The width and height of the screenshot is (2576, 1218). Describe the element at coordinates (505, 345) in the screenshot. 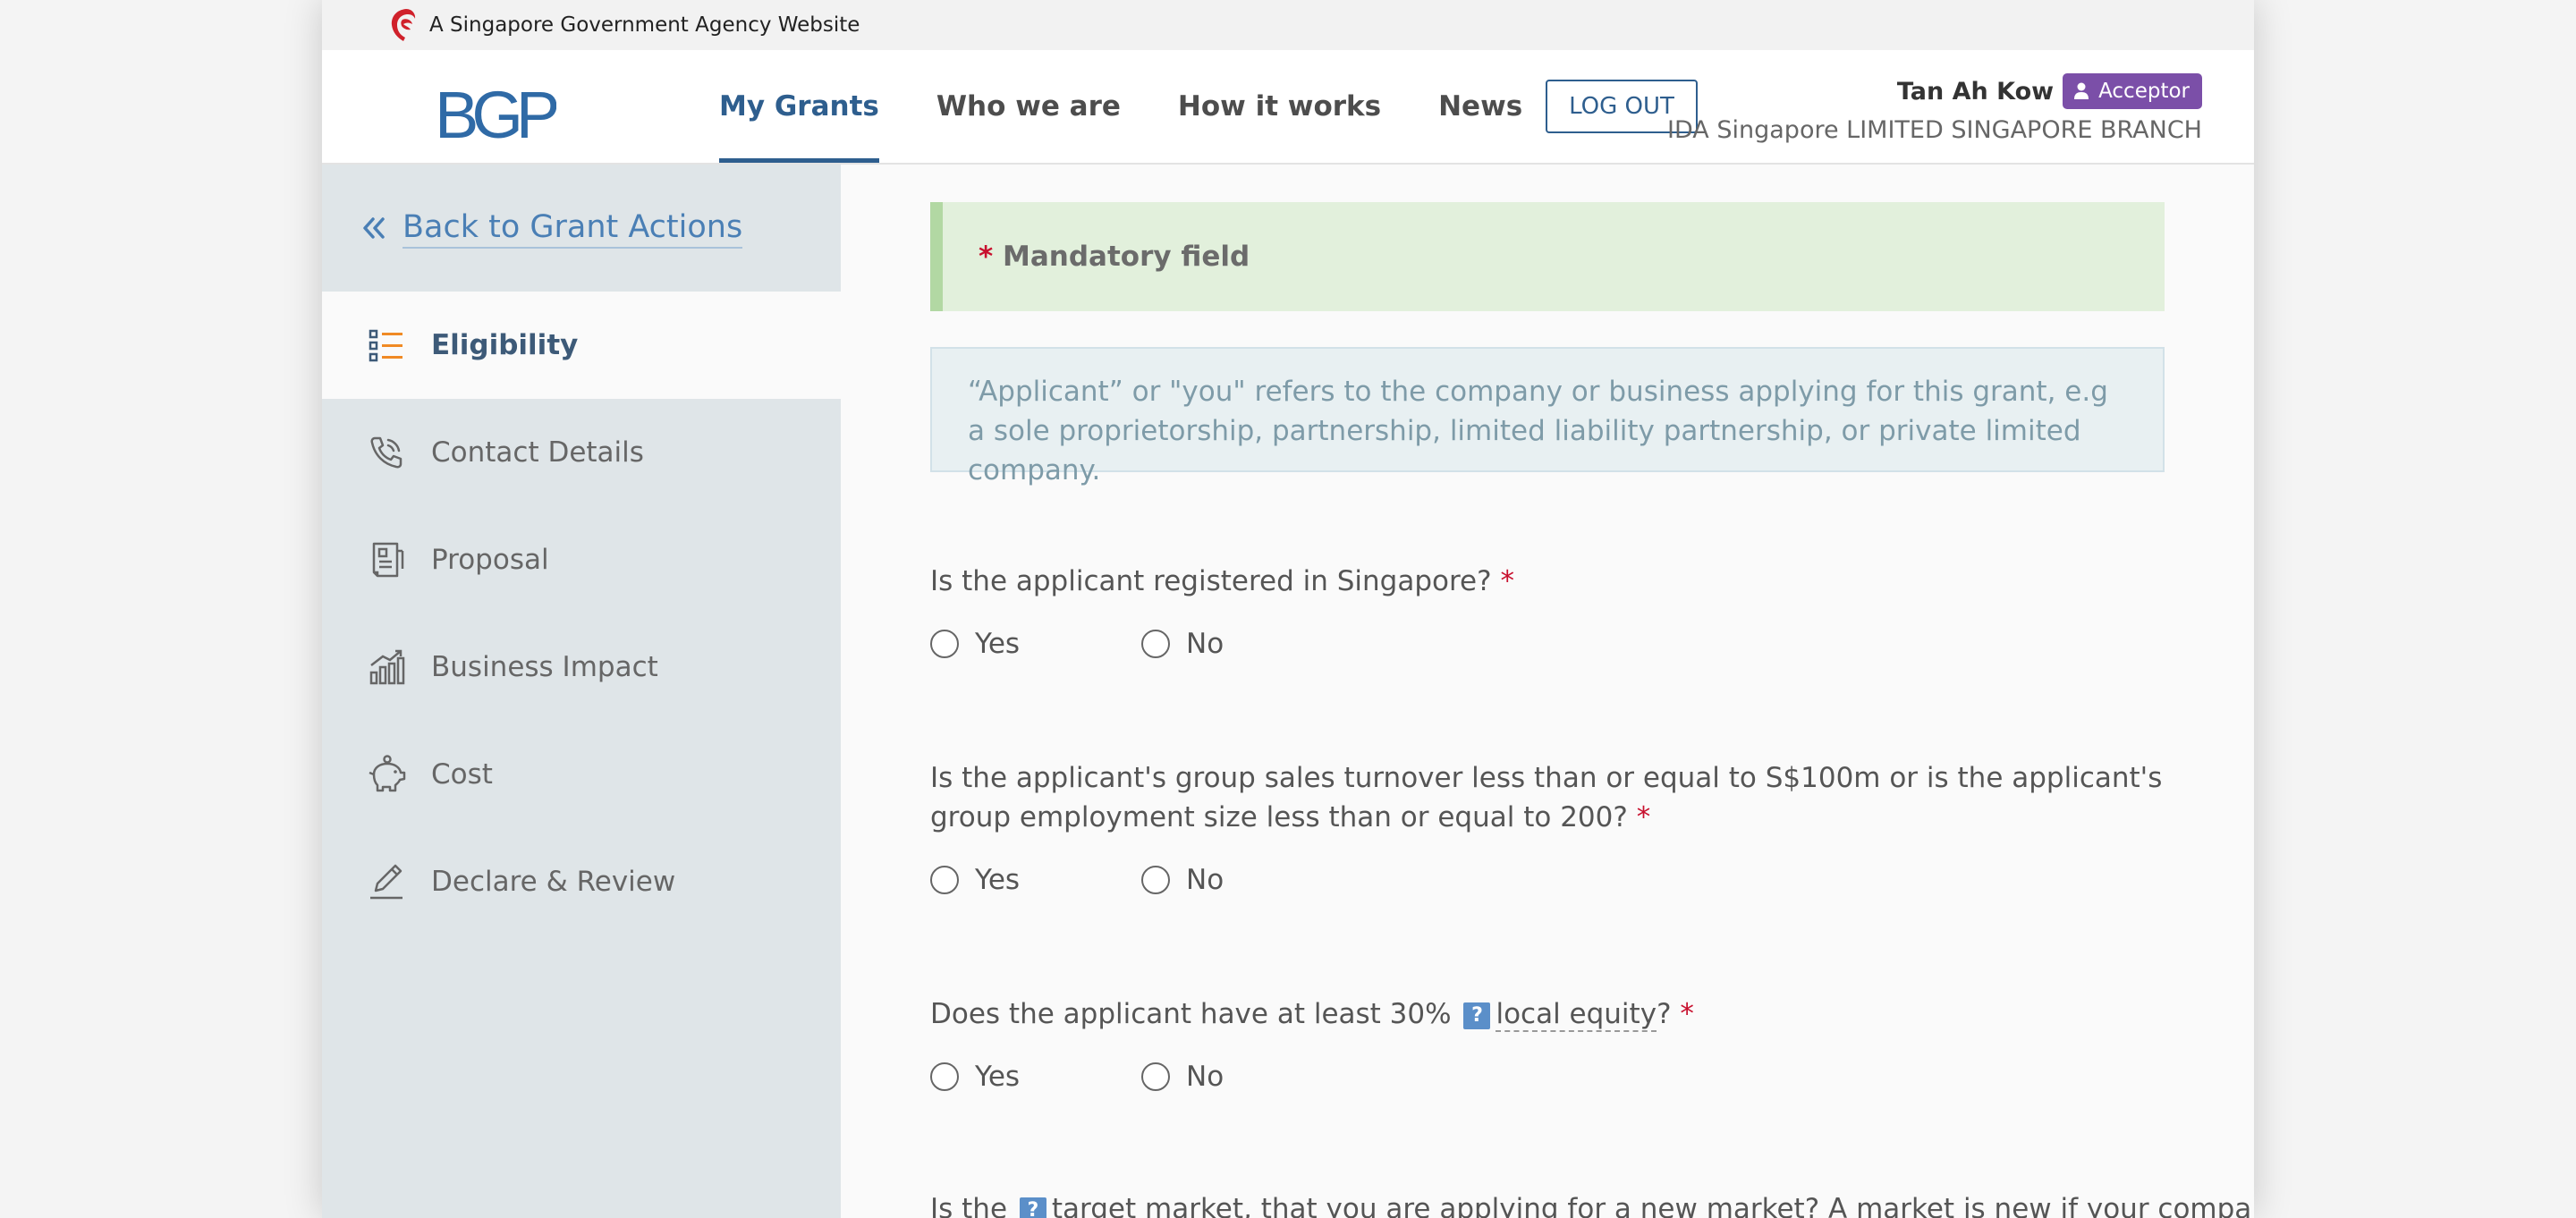

I see `sidebar-item-label: Eligibility` at that location.